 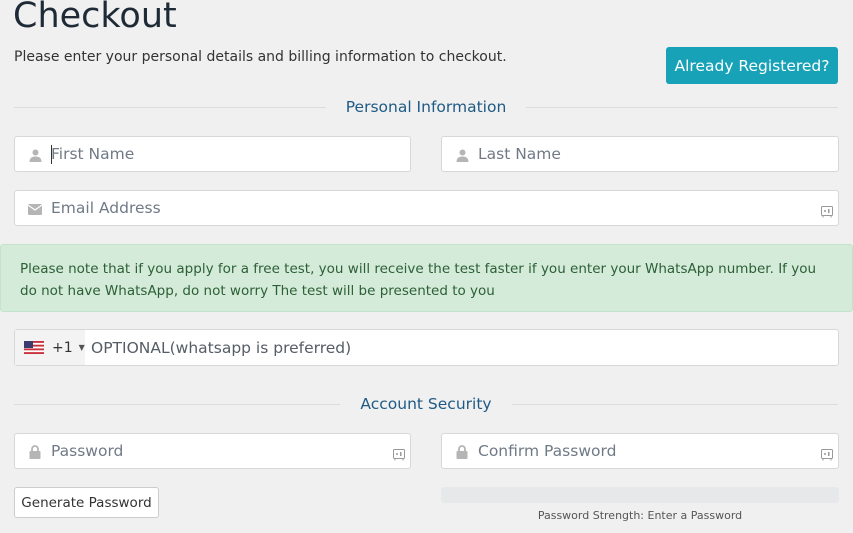 I want to click on first-name-input, so click(x=215, y=154).